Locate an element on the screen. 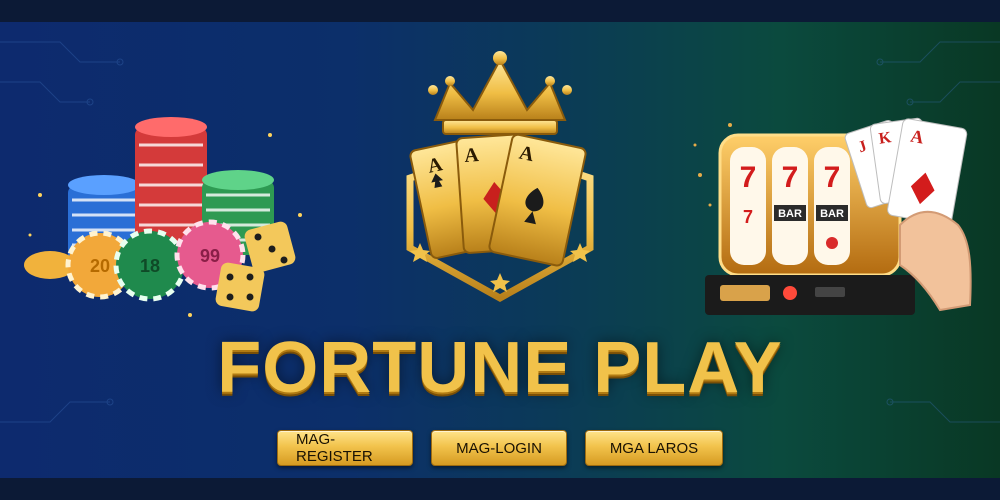  slot-machine-illustration: 7 7 7 BAR 7 BAR J K A is located at coordinates (832, 216).